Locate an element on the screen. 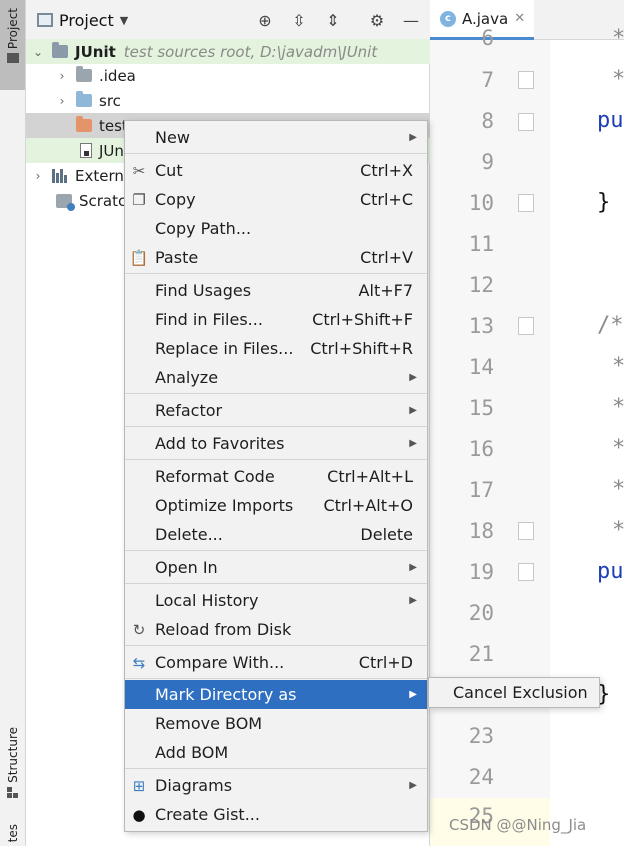 This screenshot has width=624, height=846. menu-item-optimize-imports: Optimize Imports Ctrl+Alt+O is located at coordinates (276, 505).